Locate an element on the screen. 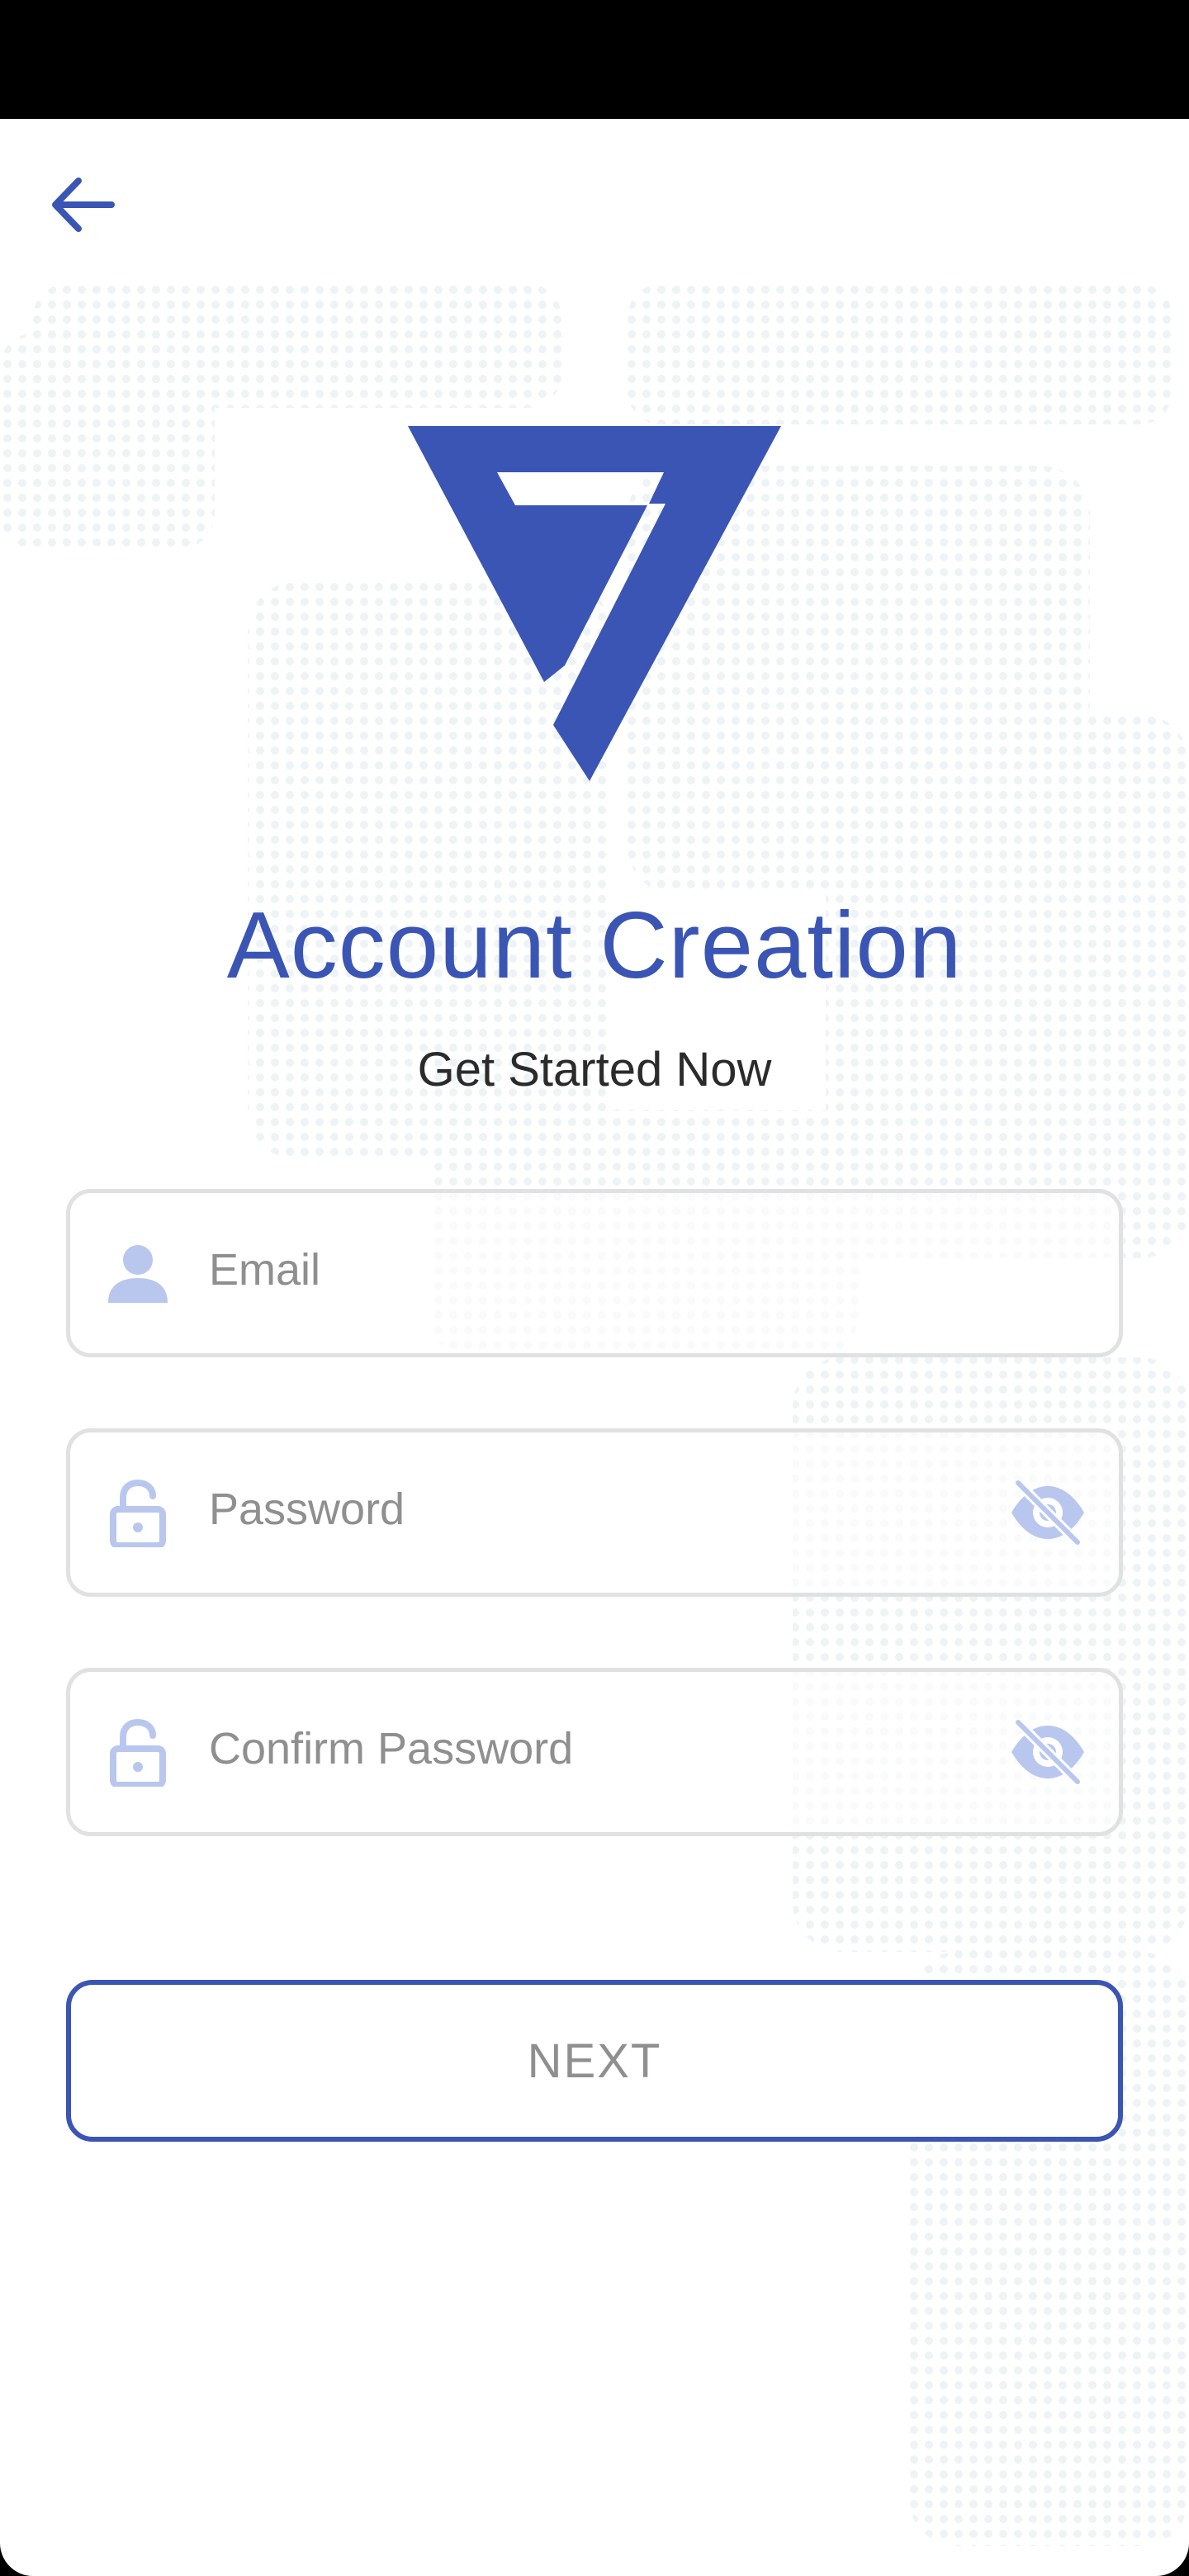 The height and width of the screenshot is (2576, 1189). password-input is located at coordinates (598, 1509).